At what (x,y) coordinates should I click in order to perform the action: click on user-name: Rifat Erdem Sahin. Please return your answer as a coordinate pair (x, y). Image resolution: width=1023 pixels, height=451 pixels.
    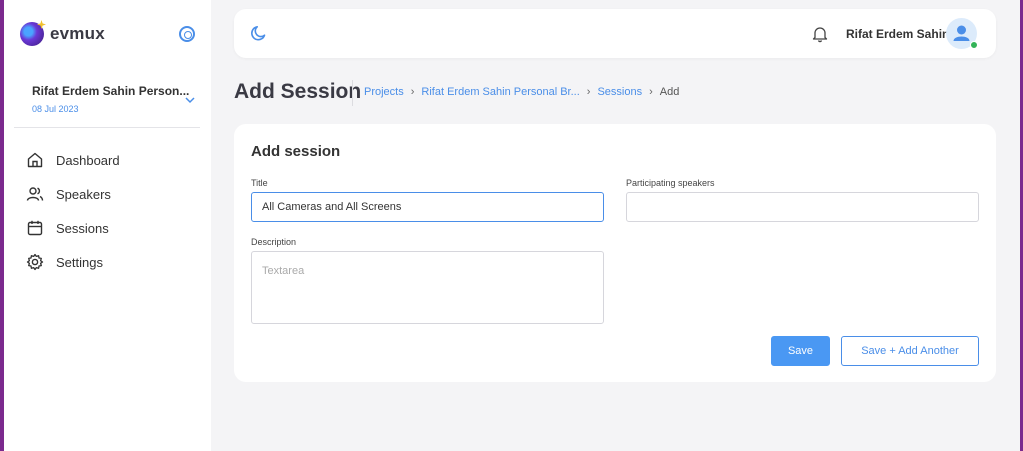
    Looking at the image, I should click on (897, 34).